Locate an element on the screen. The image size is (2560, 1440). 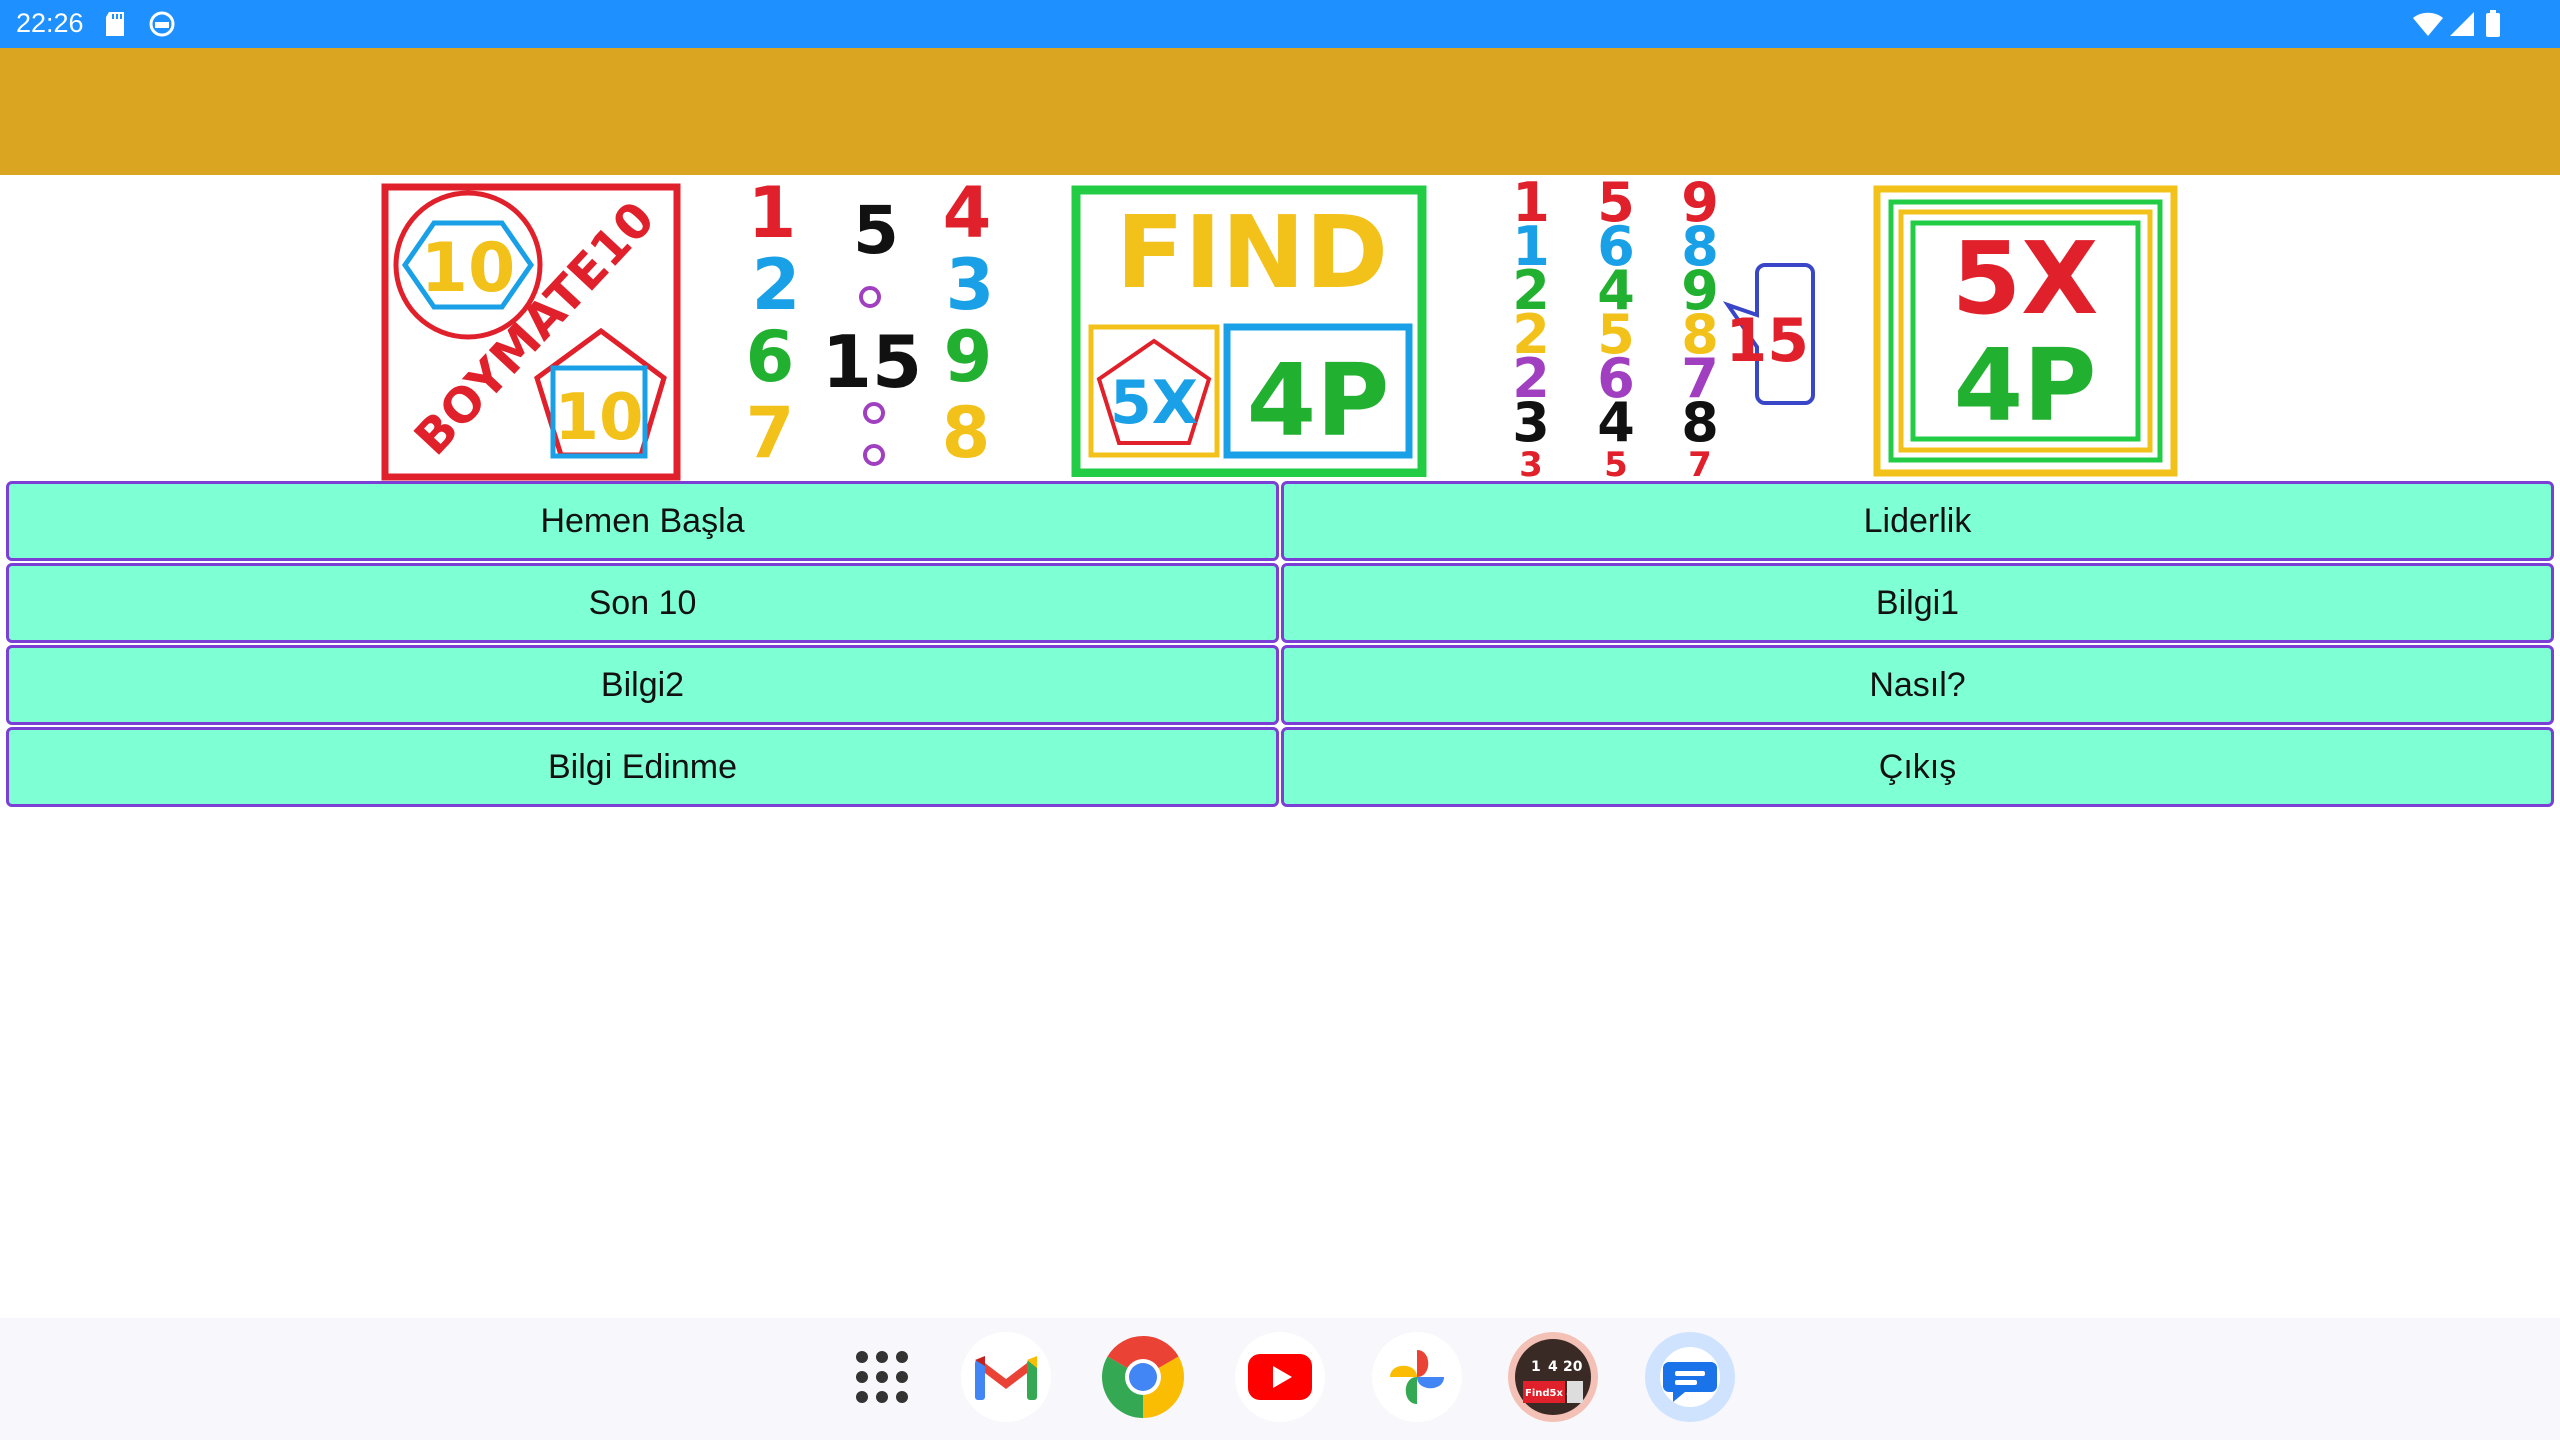
sd-card-icon is located at coordinates (115, 26).